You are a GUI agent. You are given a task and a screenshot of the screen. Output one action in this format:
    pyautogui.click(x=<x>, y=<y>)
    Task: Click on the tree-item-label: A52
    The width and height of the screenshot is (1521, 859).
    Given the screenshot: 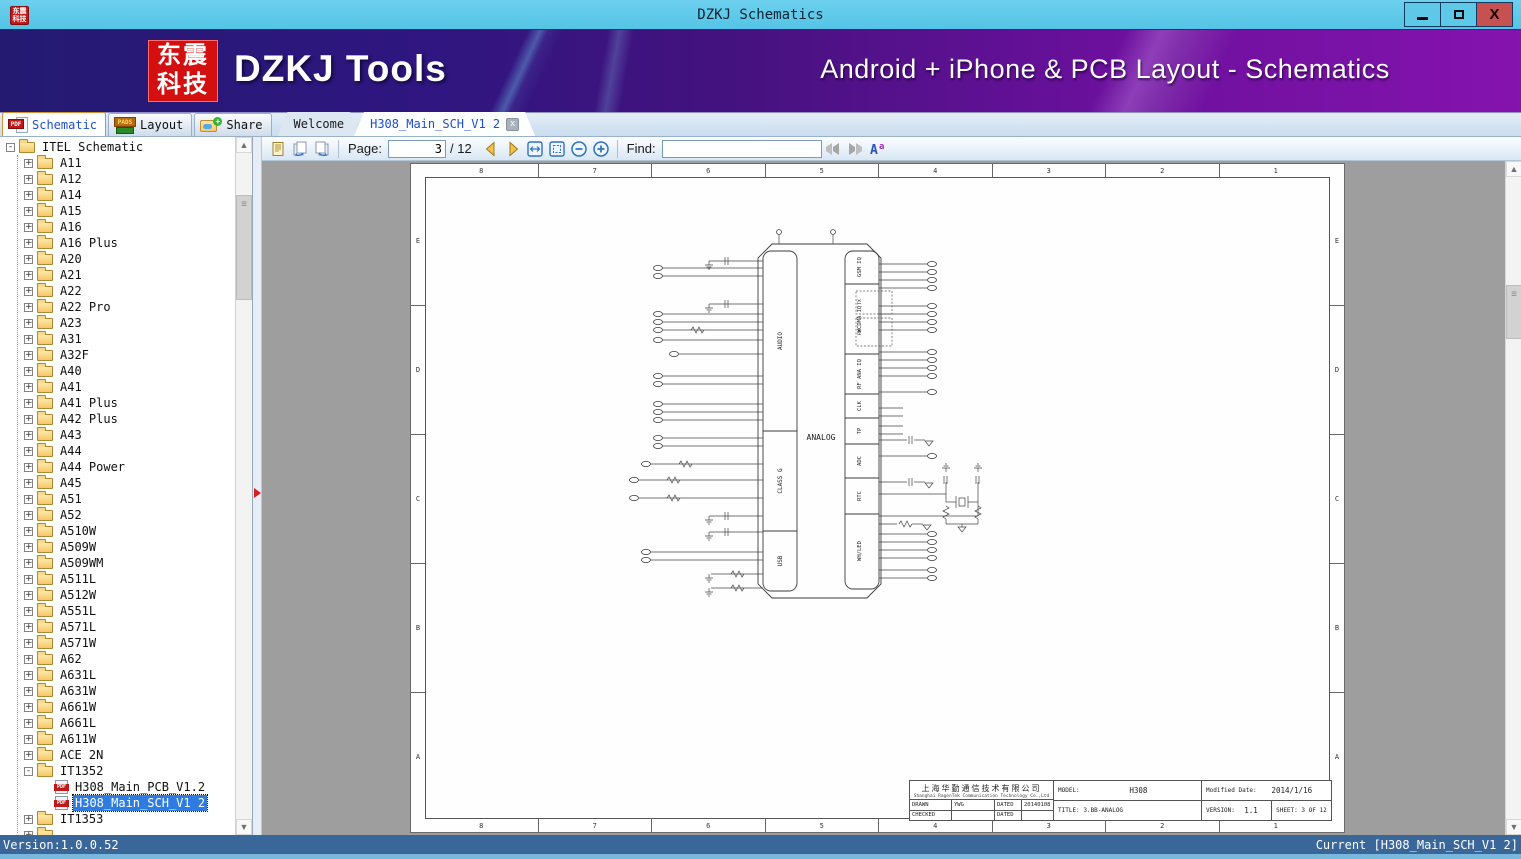 What is the action you would take?
    pyautogui.click(x=71, y=515)
    